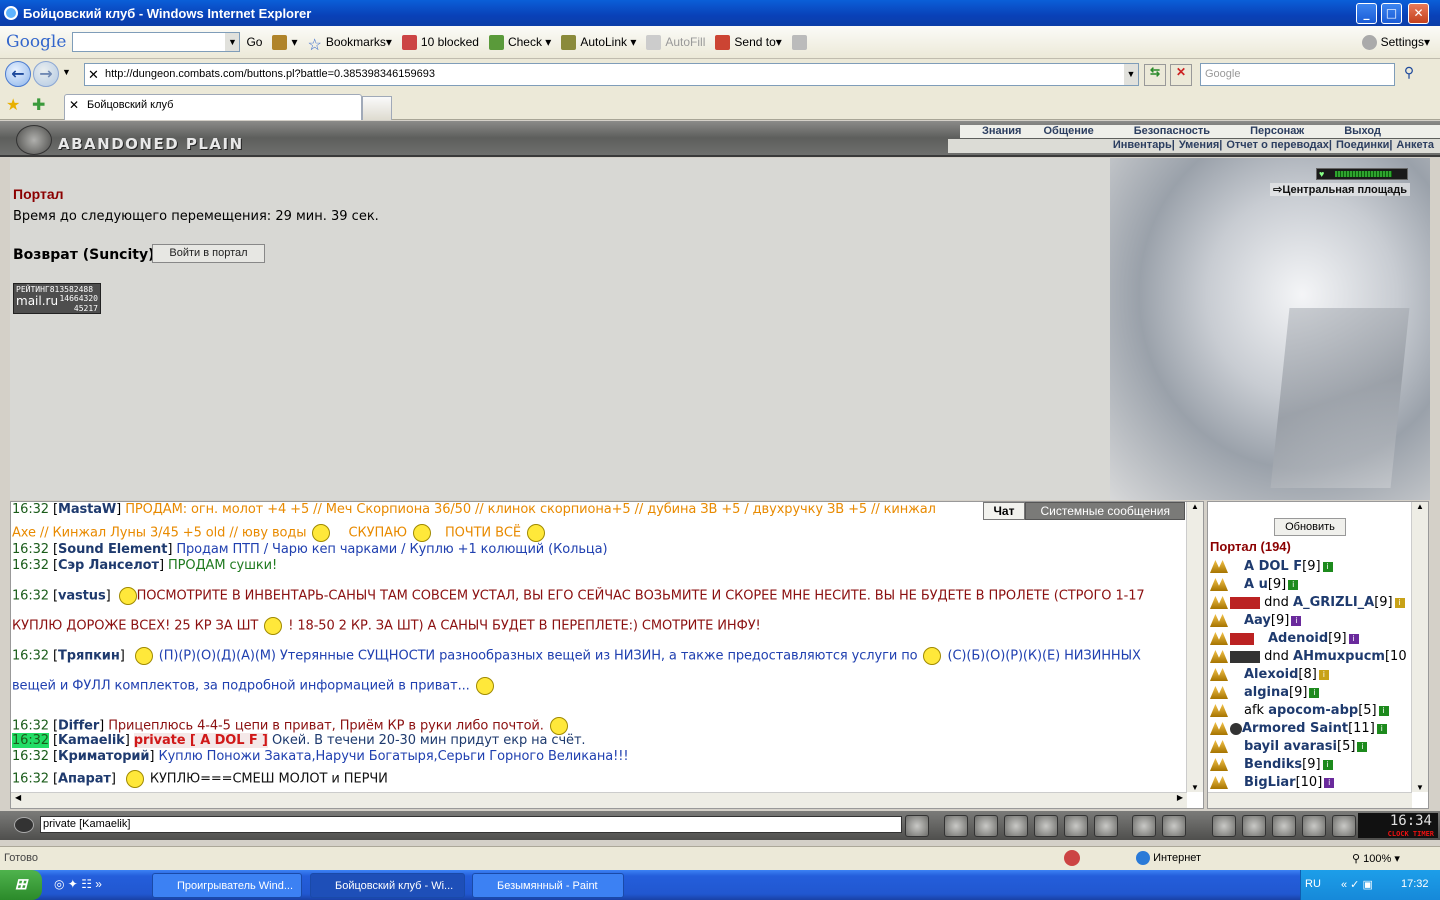  What do you see at coordinates (66, 72) in the screenshot?
I see `history-dropdown: ▼` at bounding box center [66, 72].